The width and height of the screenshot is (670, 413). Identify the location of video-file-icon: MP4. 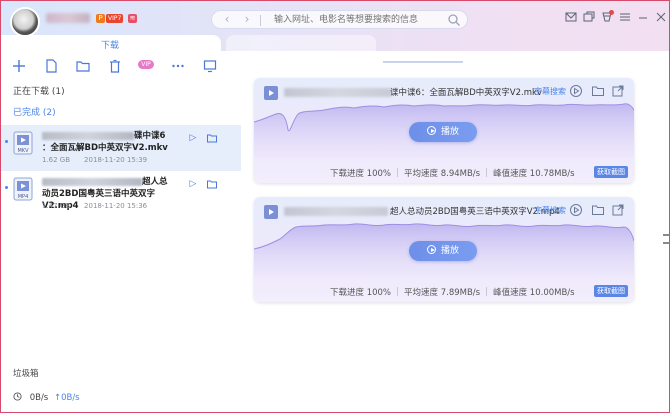
(23, 189).